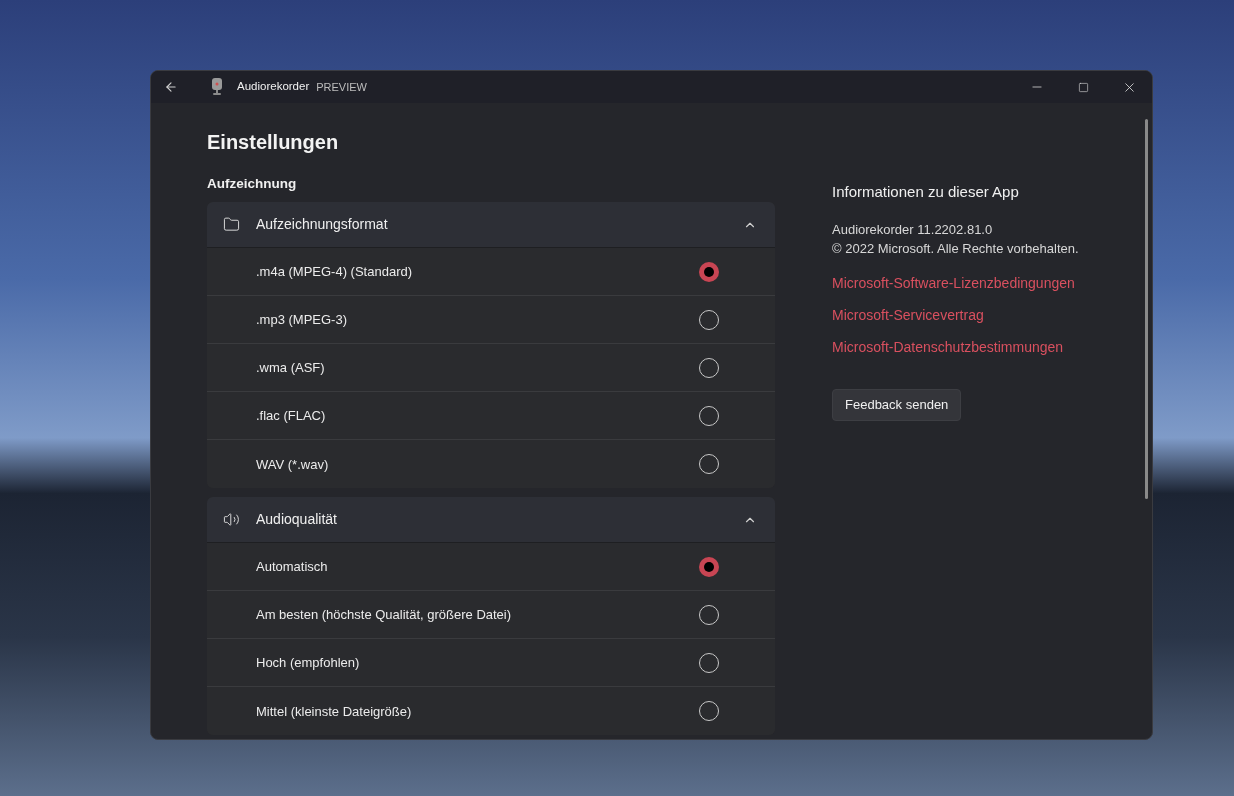 This screenshot has width=1234, height=796. Describe the element at coordinates (953, 283) in the screenshot. I see `link: Microsoft-Software-Lizenzbedingungen` at that location.